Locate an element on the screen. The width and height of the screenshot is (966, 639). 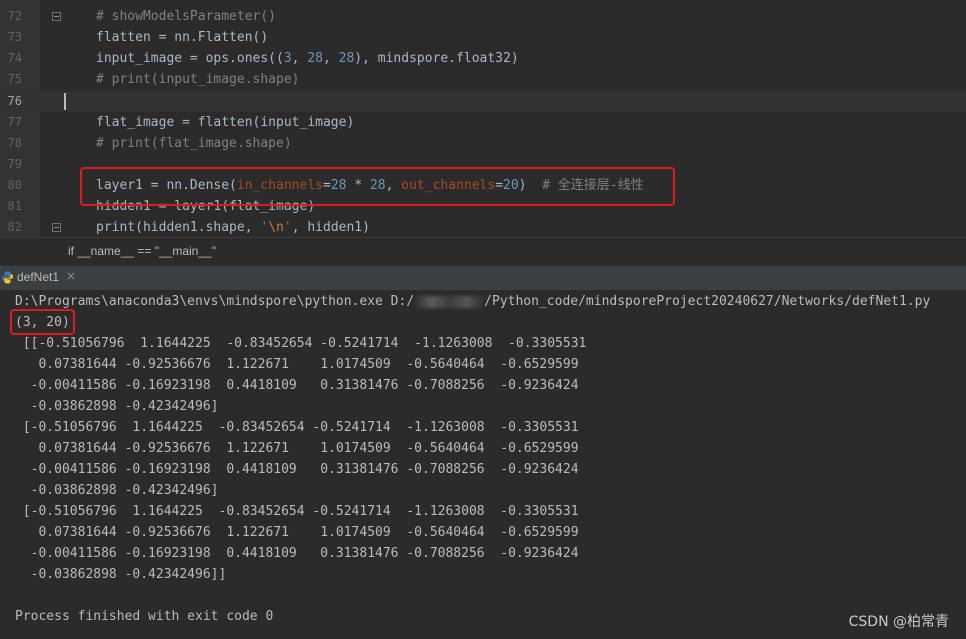
line-number: 82 is located at coordinates (14, 227).